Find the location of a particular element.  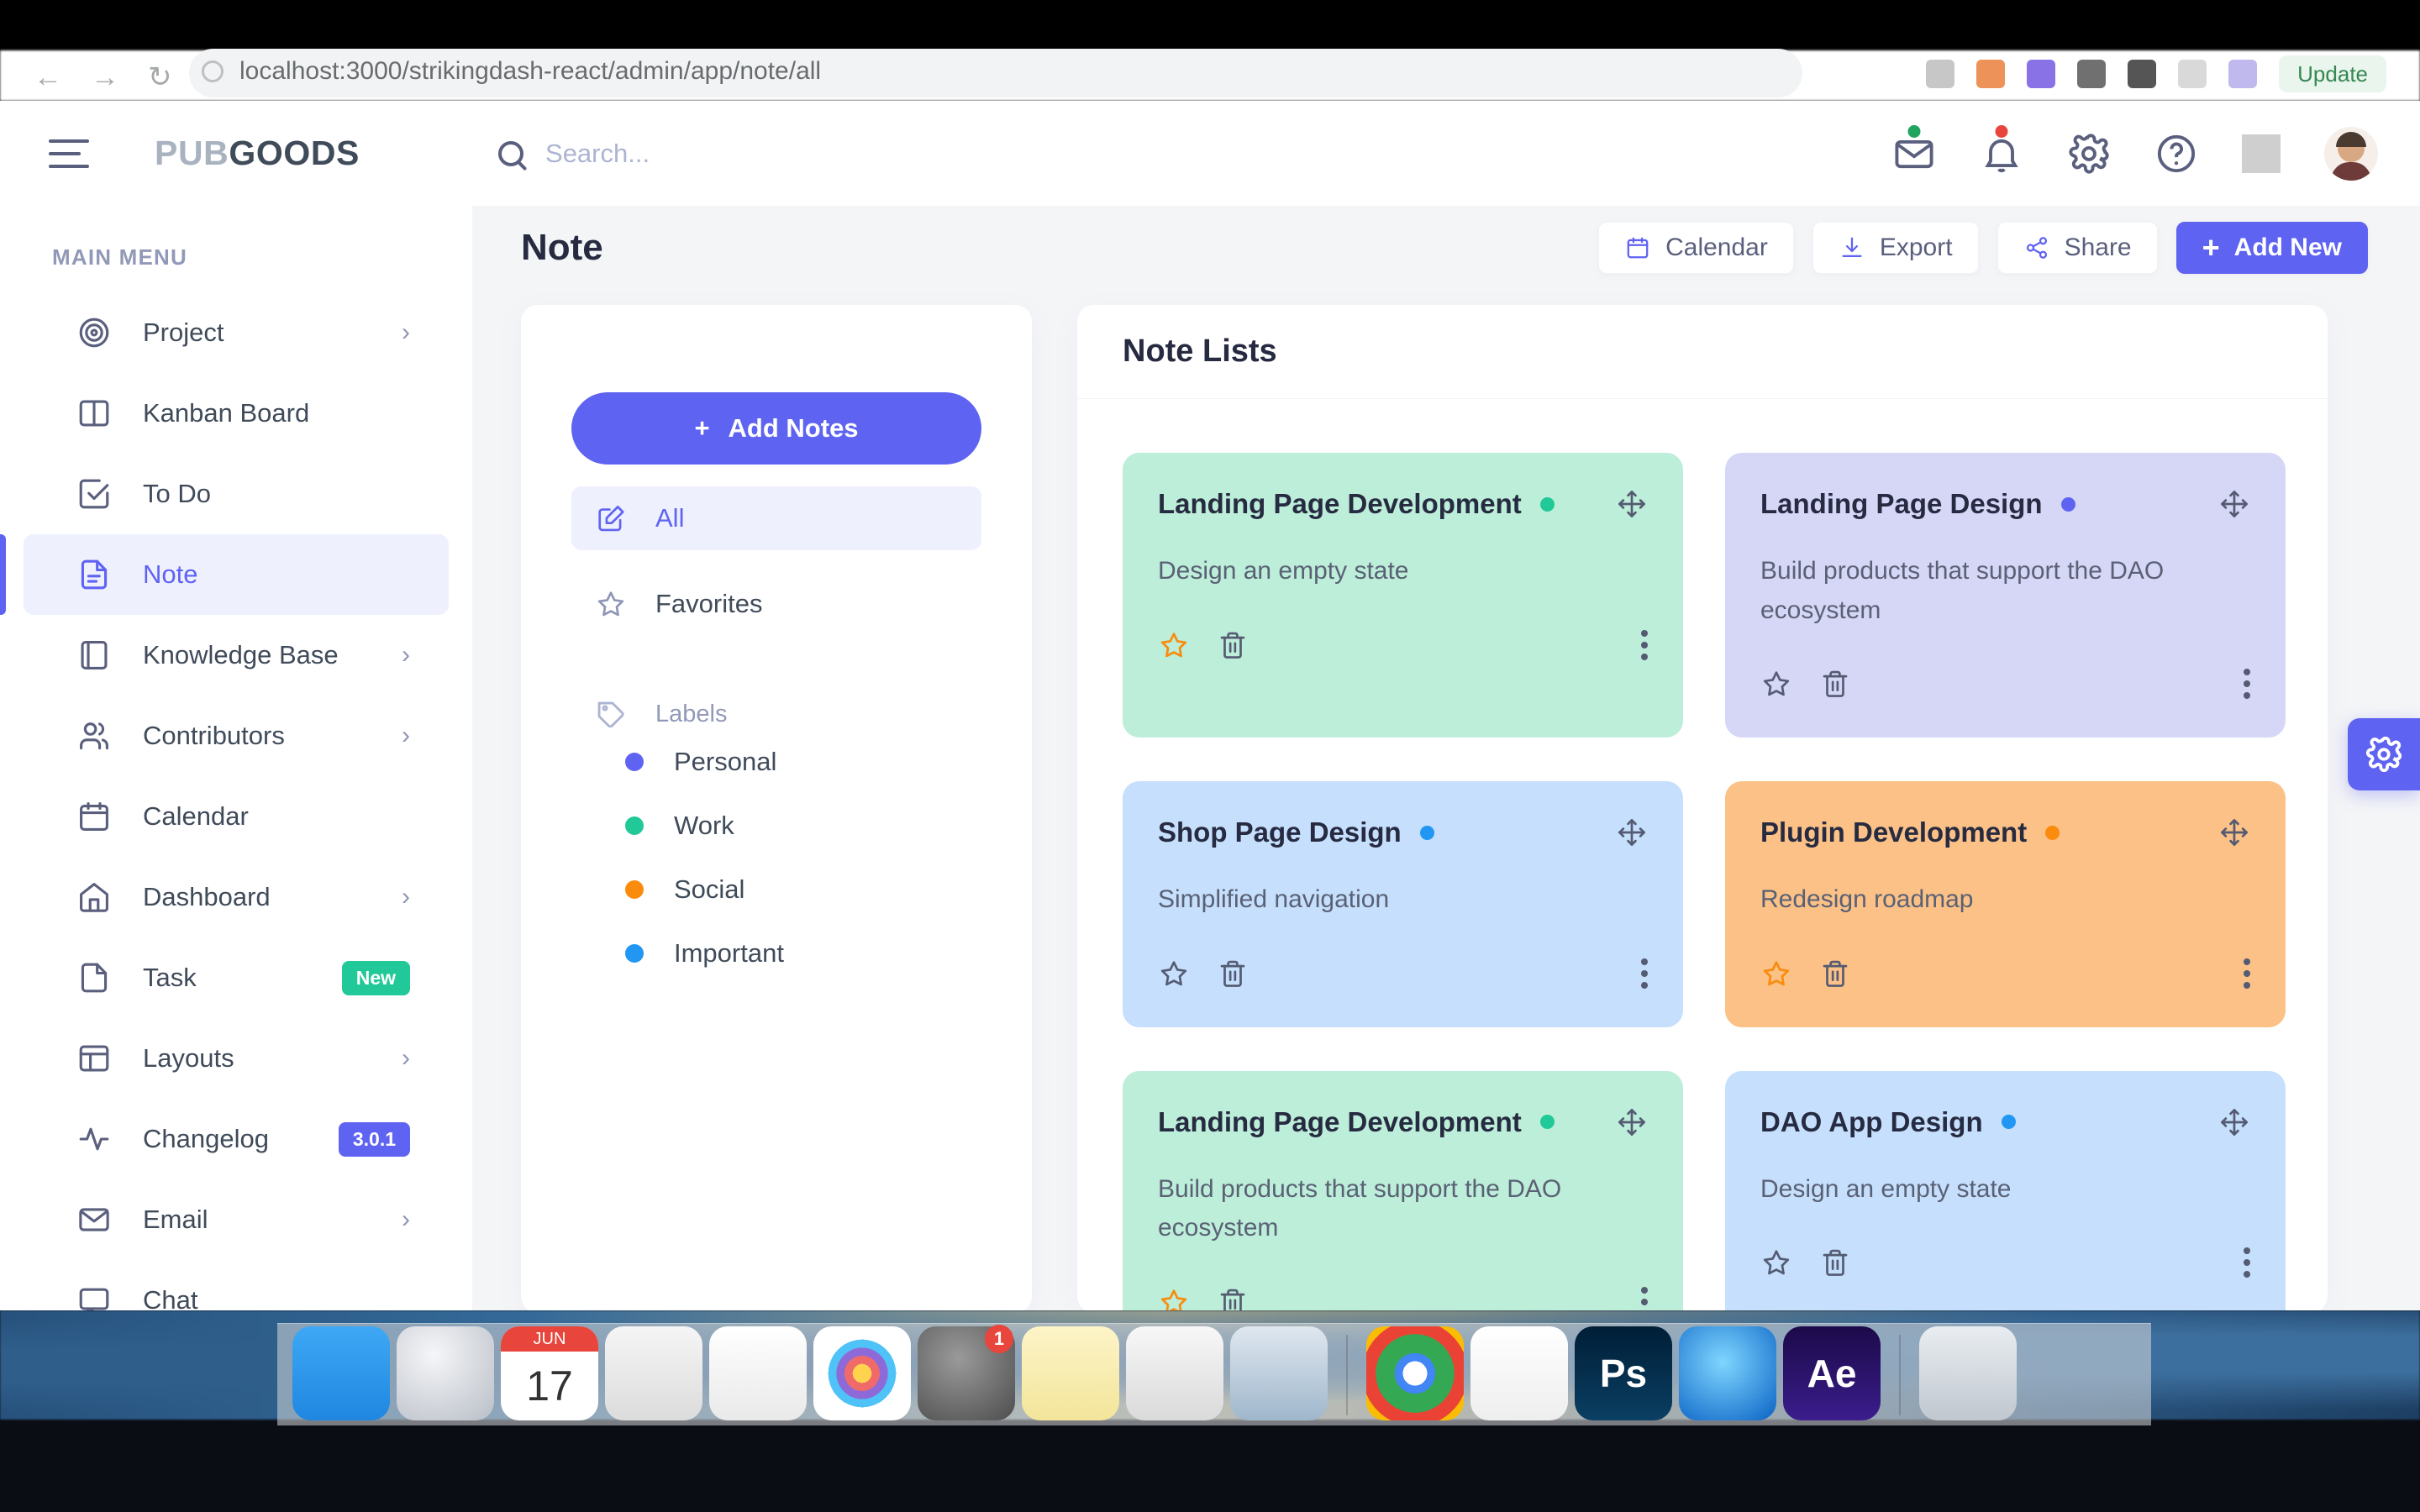

macos-dock: JUN 17 1 Ps Ae is located at coordinates (1214, 1374).